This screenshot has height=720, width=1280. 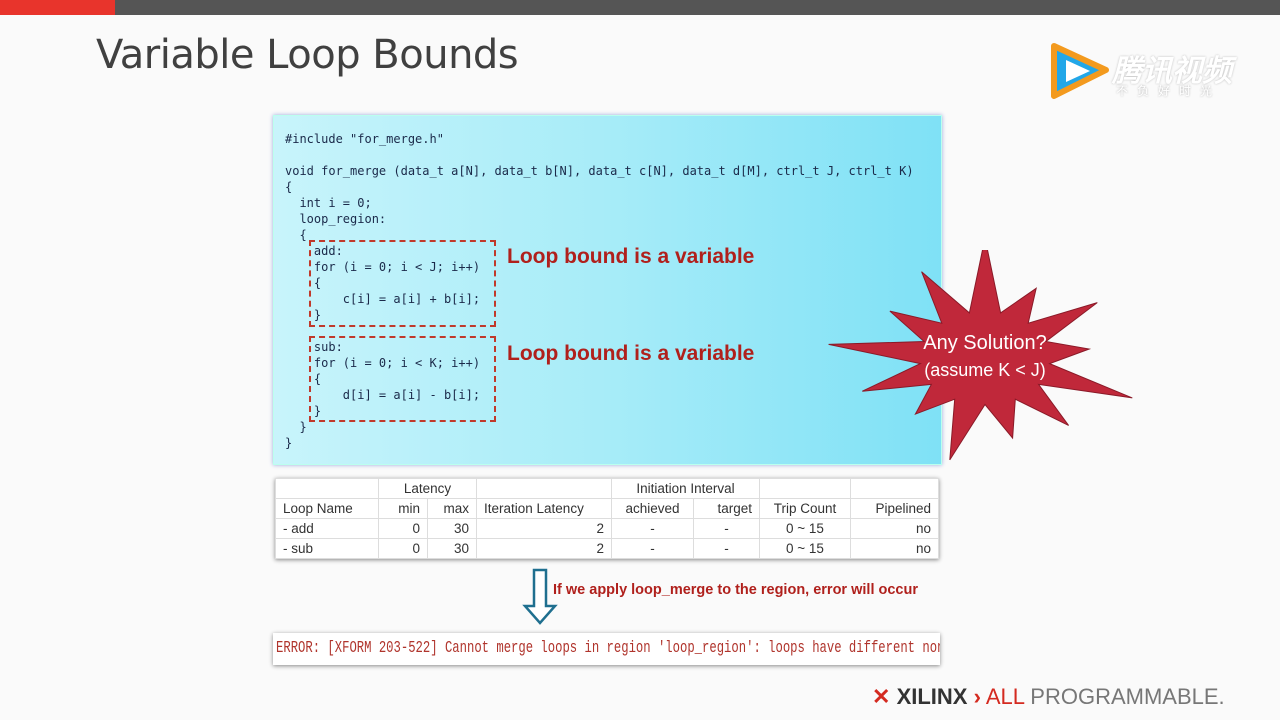 I want to click on callout-line2: (assume K < J), so click(x=985, y=370).